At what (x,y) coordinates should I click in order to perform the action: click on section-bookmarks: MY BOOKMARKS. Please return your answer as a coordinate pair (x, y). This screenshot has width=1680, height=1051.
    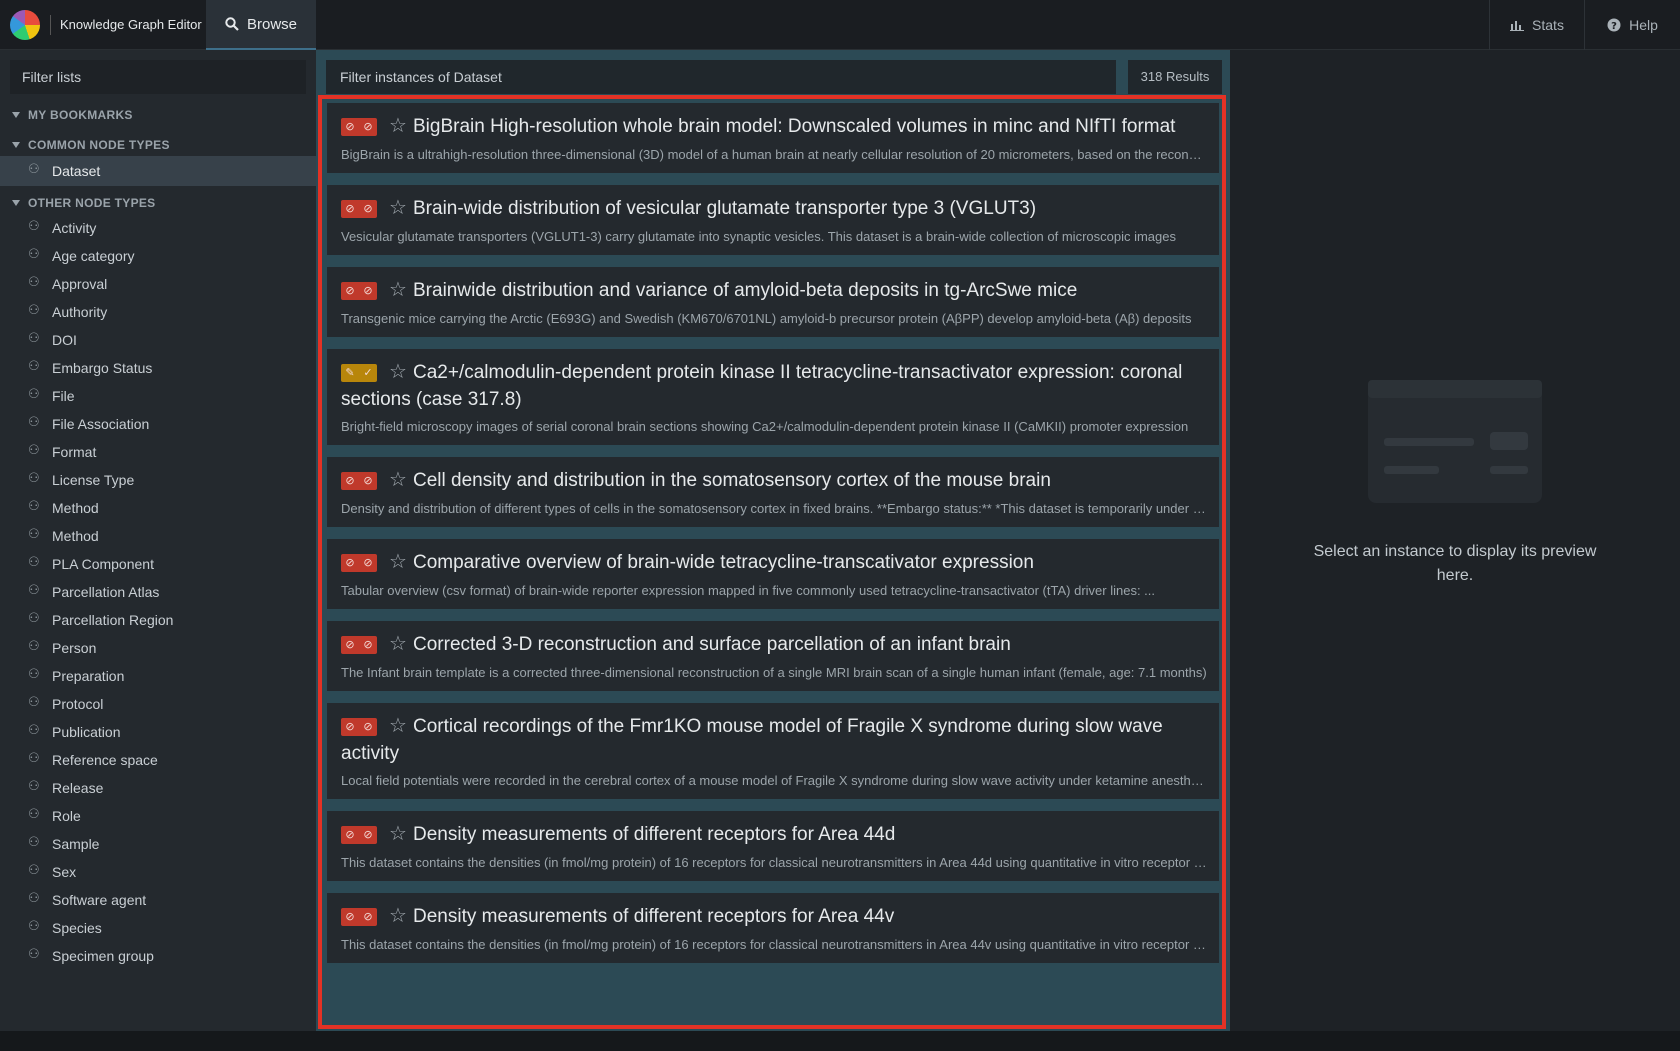
    Looking at the image, I should click on (72, 115).